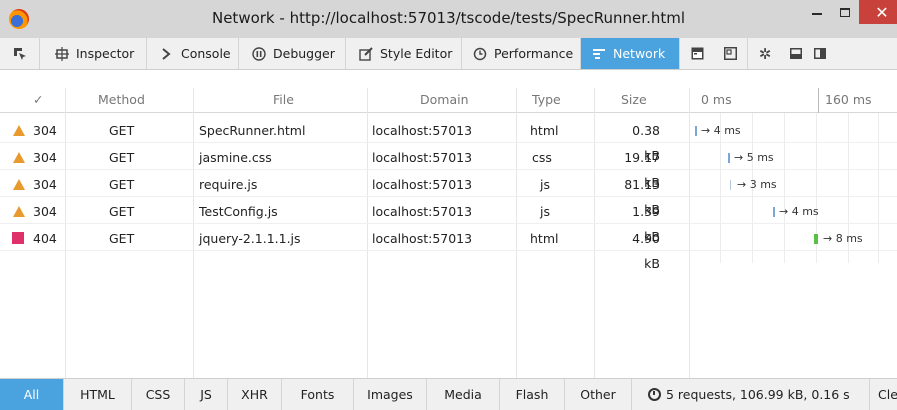 The image size is (897, 410). I want to click on tab-style-editor-label: Style Editor, so click(416, 53).